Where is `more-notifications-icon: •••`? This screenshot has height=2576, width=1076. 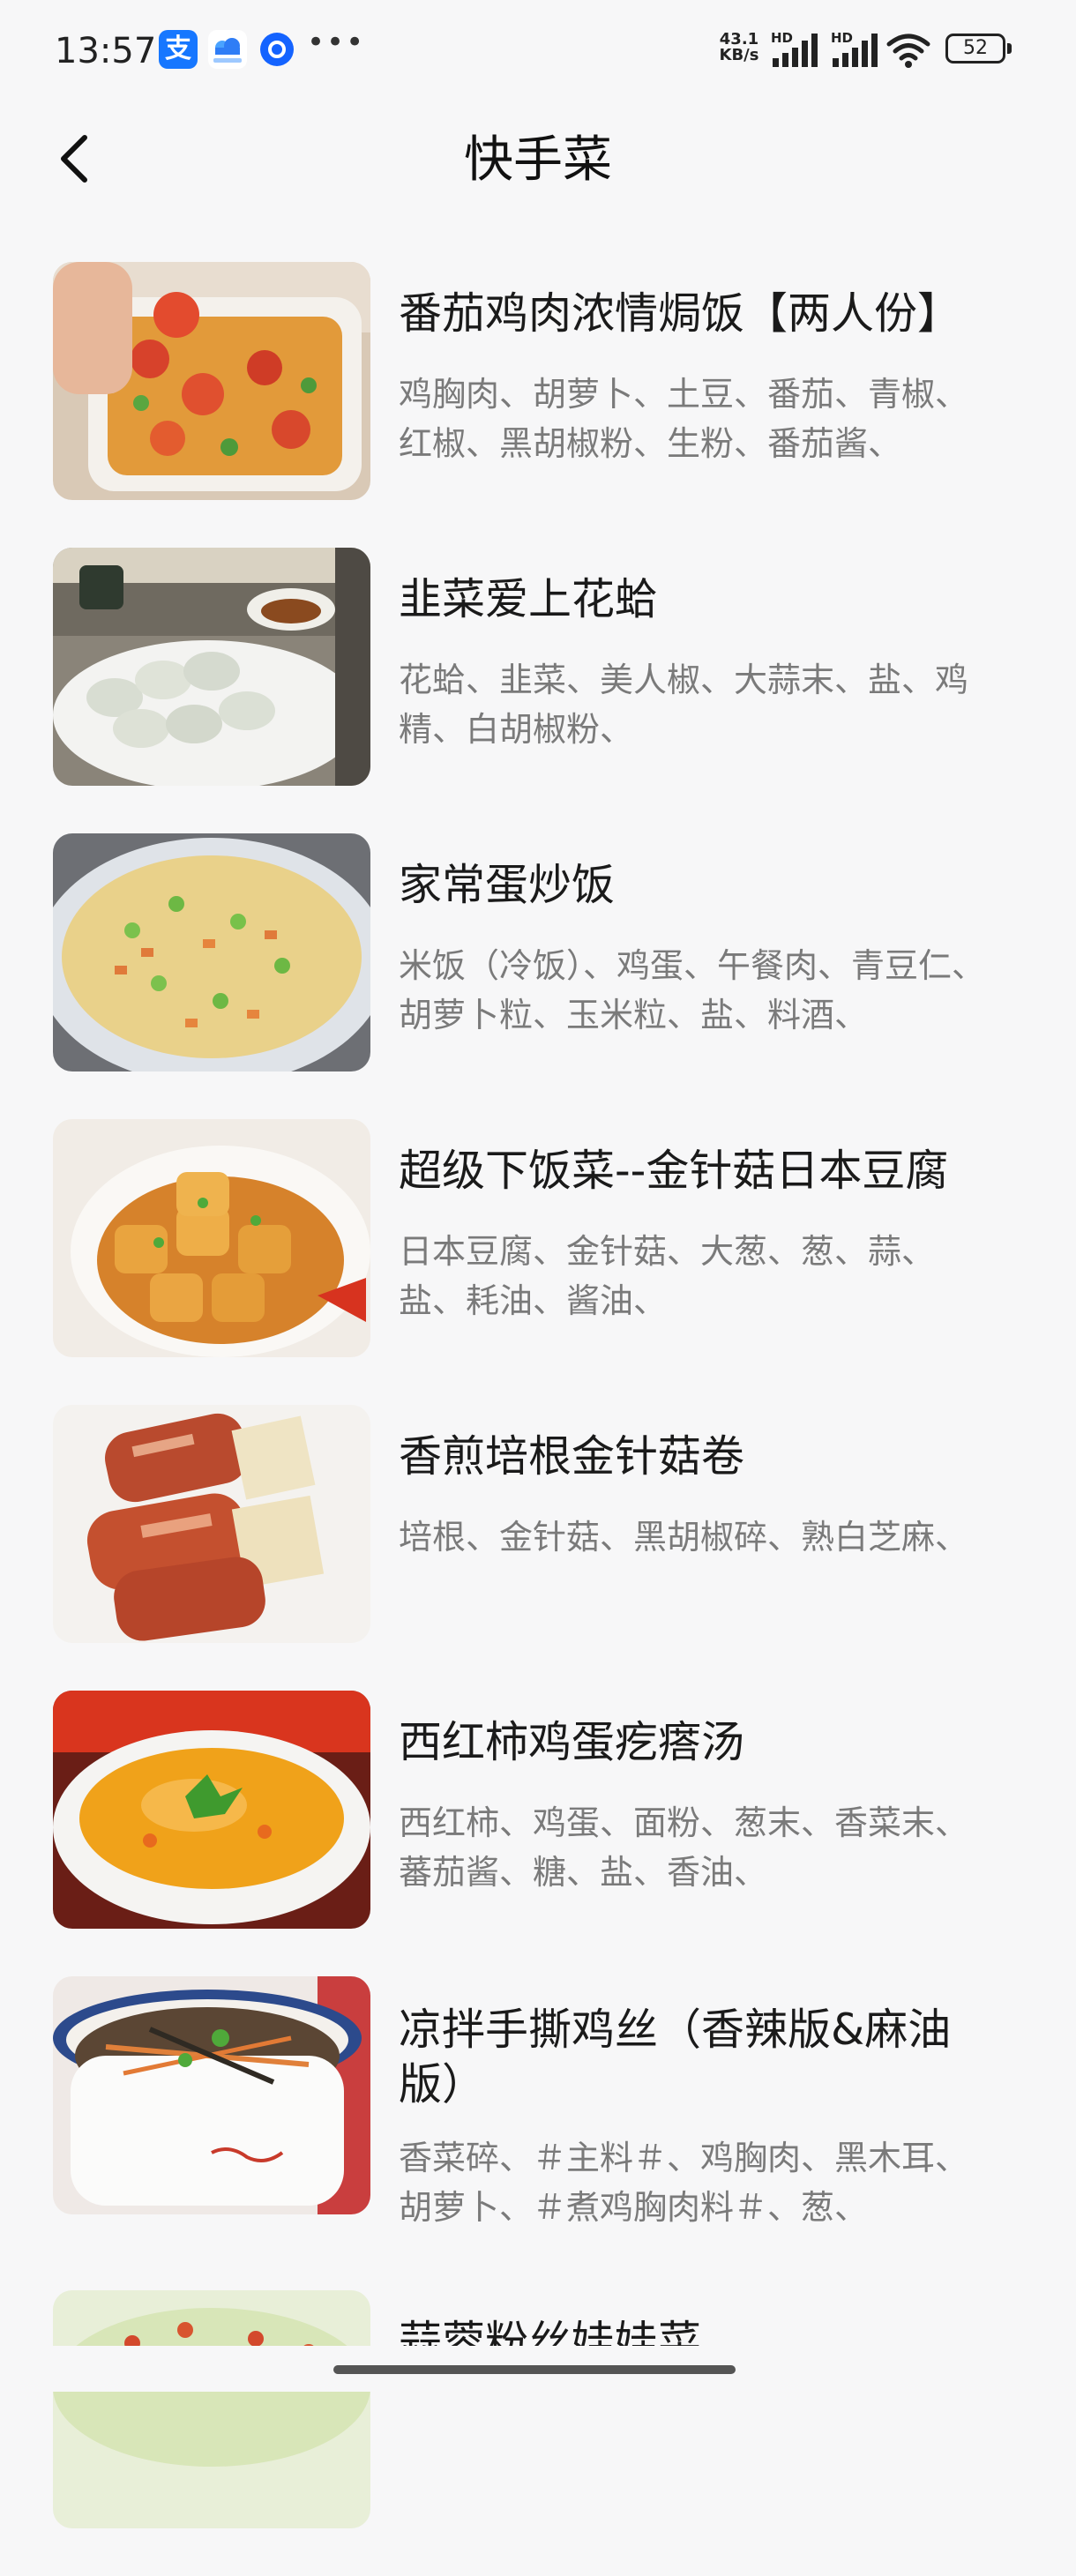 more-notifications-icon: ••• is located at coordinates (336, 42).